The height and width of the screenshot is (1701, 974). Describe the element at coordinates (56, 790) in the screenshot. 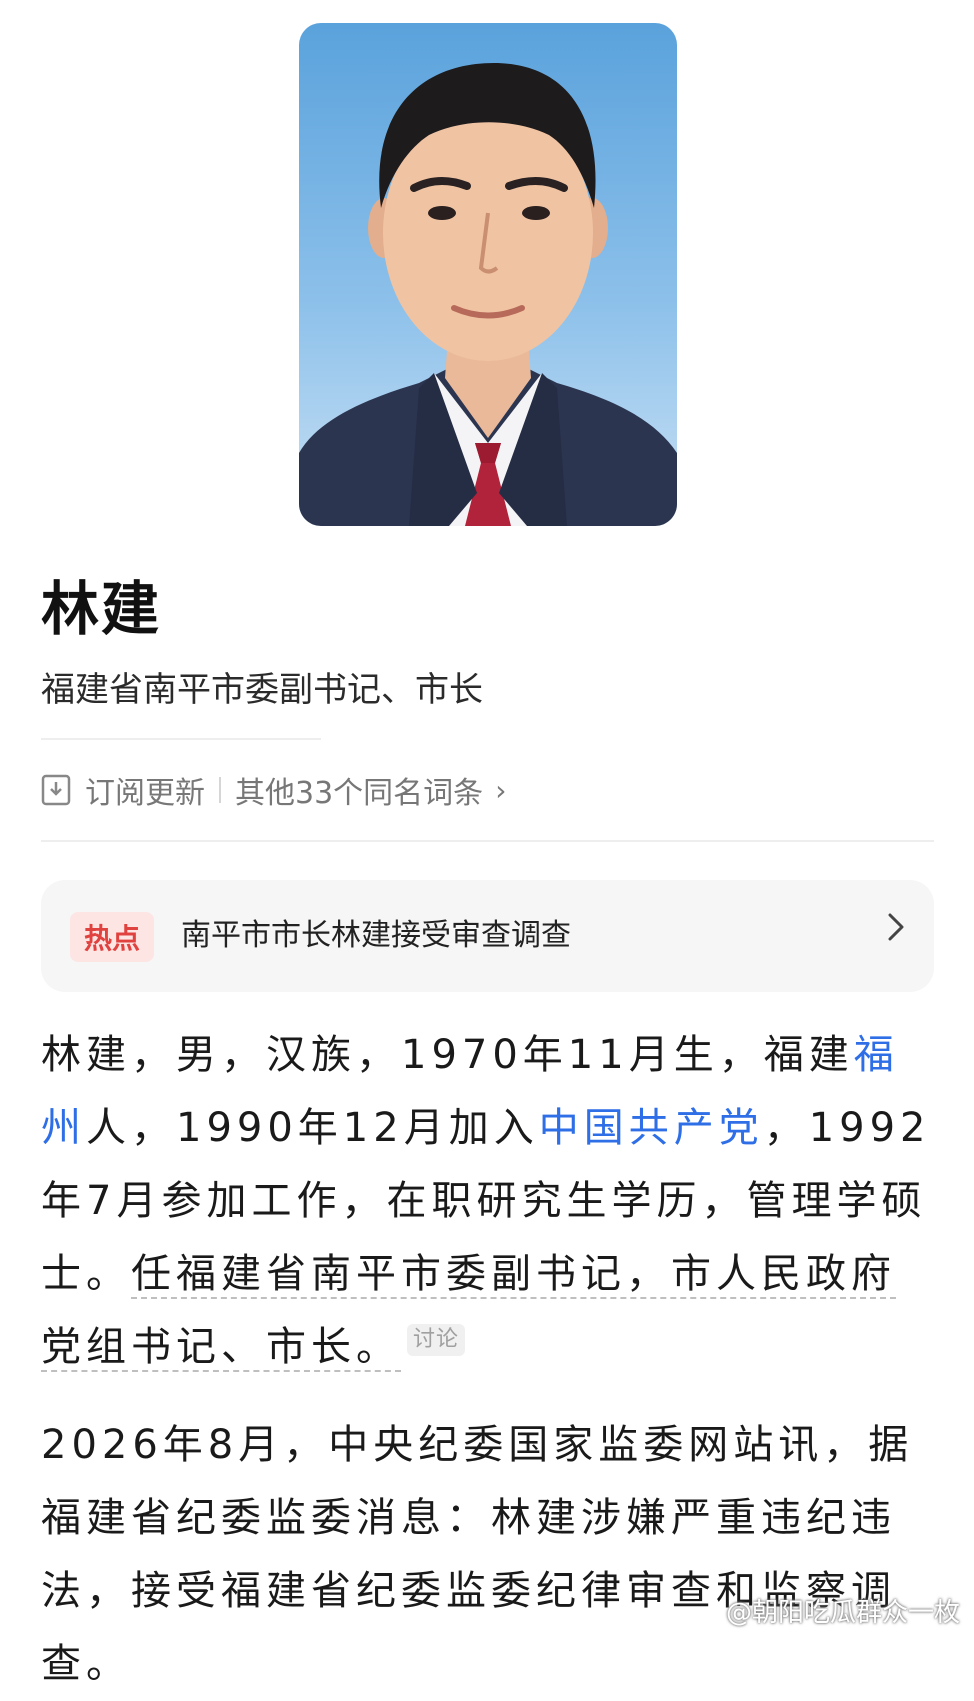

I see `subscribe-icon` at that location.